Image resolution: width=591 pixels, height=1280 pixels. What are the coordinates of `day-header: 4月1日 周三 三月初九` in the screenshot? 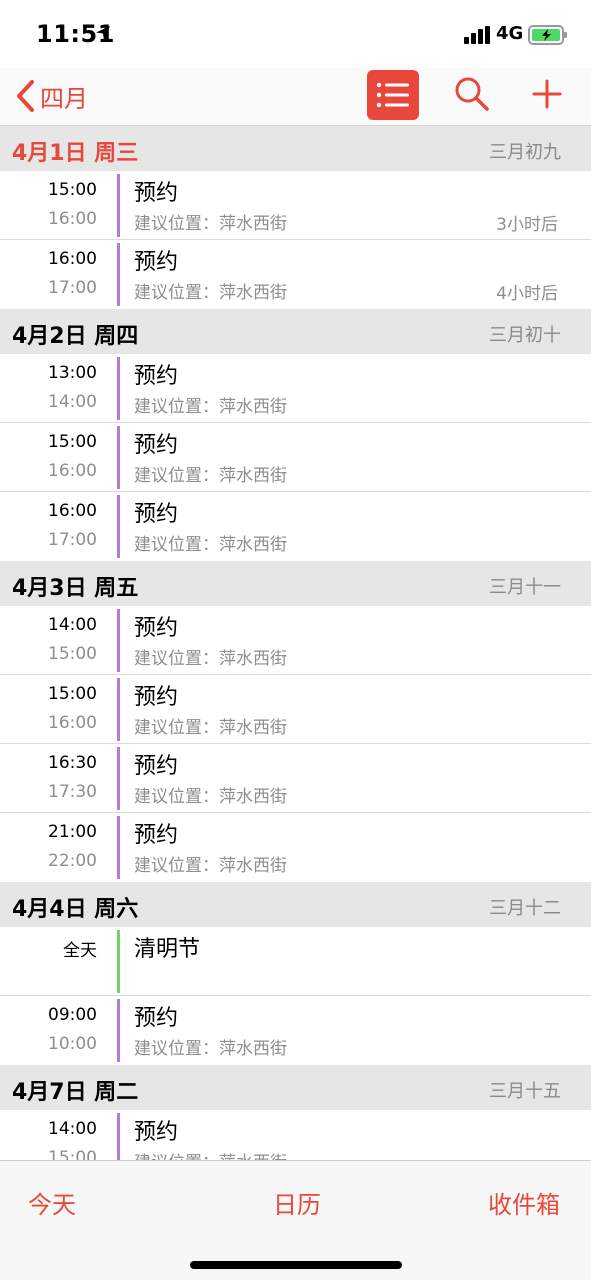 It's located at (295, 148).